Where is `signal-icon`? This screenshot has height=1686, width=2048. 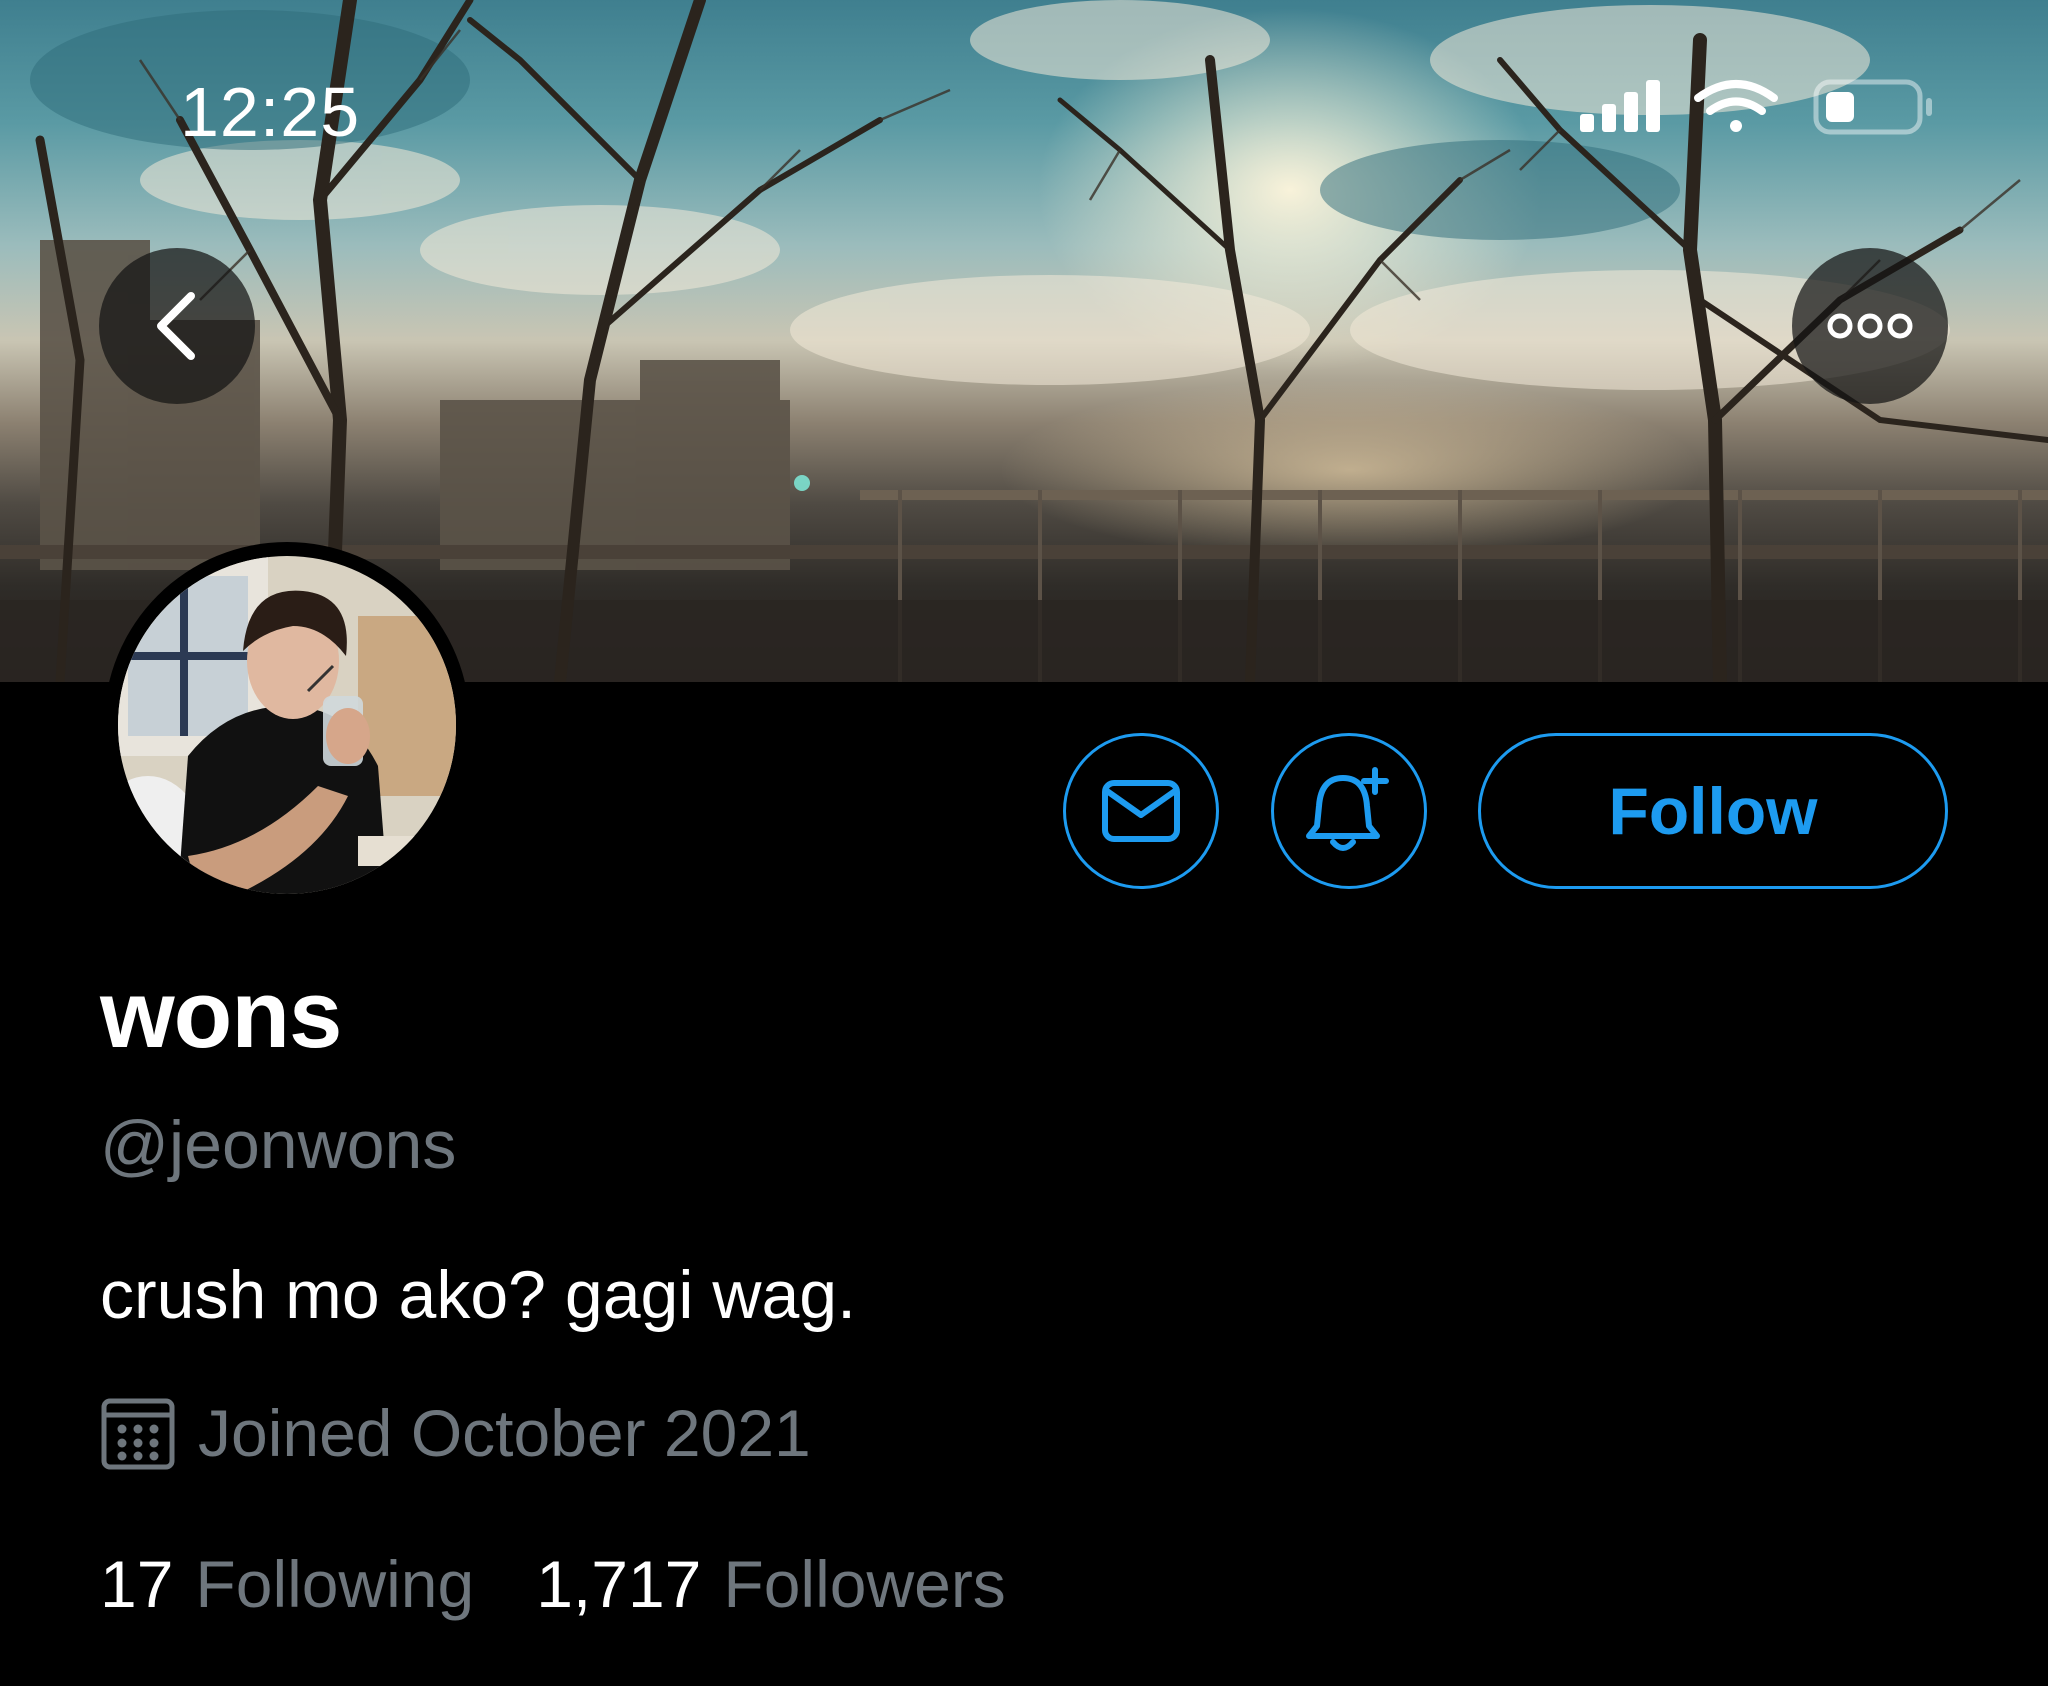
signal-icon is located at coordinates (1620, 106).